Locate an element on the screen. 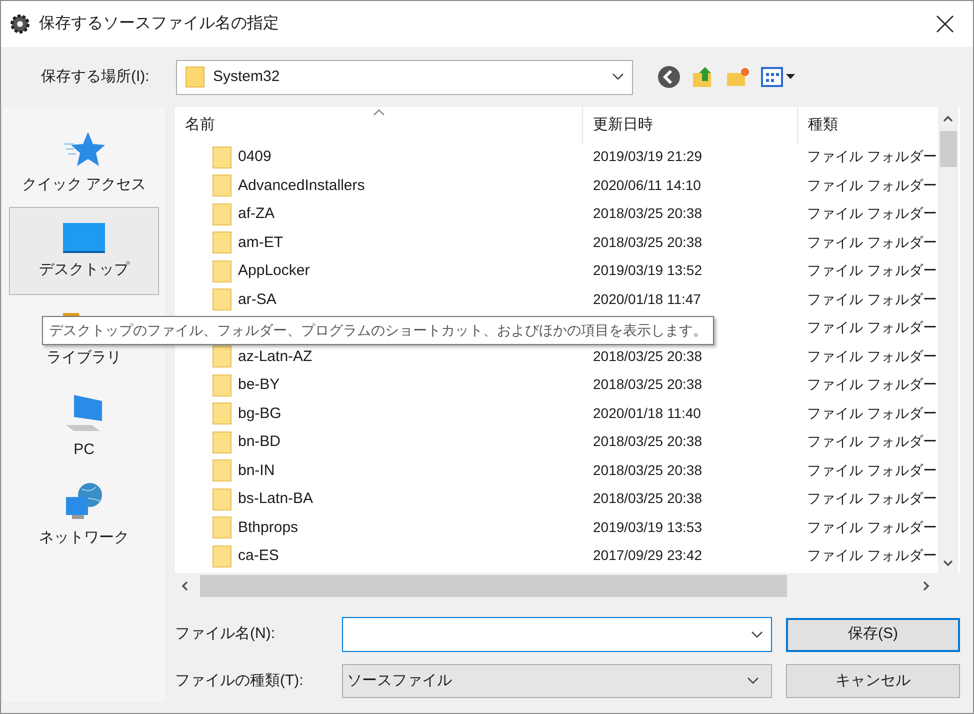 The height and width of the screenshot is (714, 974). sidebar-item: ネットワーク is located at coordinates (84, 515).